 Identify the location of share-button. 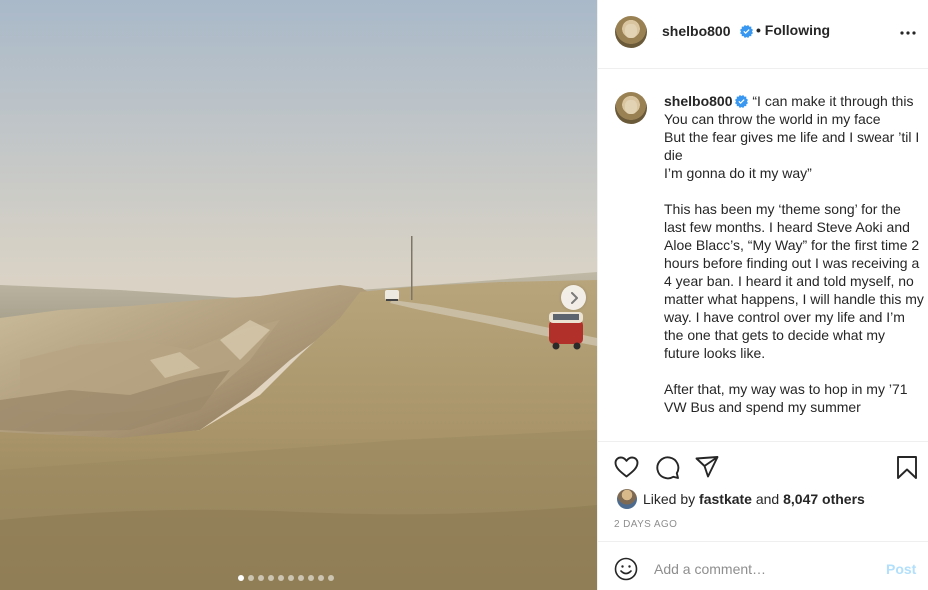
(707, 467).